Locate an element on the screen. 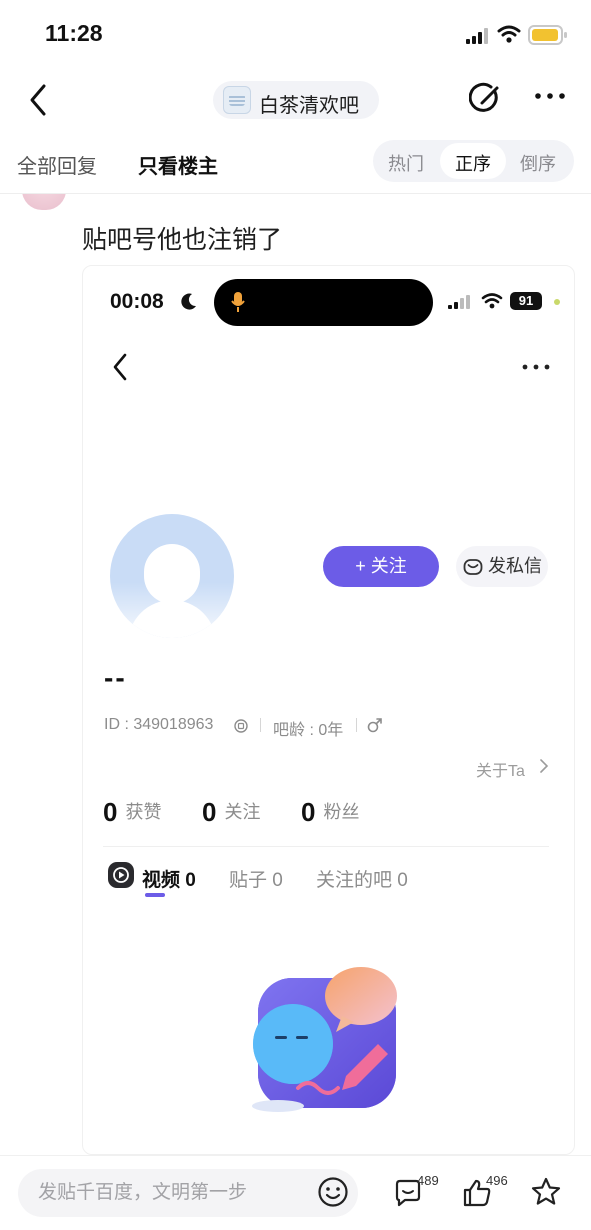 The width and height of the screenshot is (591, 1230). tab-all-replies: 全部回复 is located at coordinates (57, 164).